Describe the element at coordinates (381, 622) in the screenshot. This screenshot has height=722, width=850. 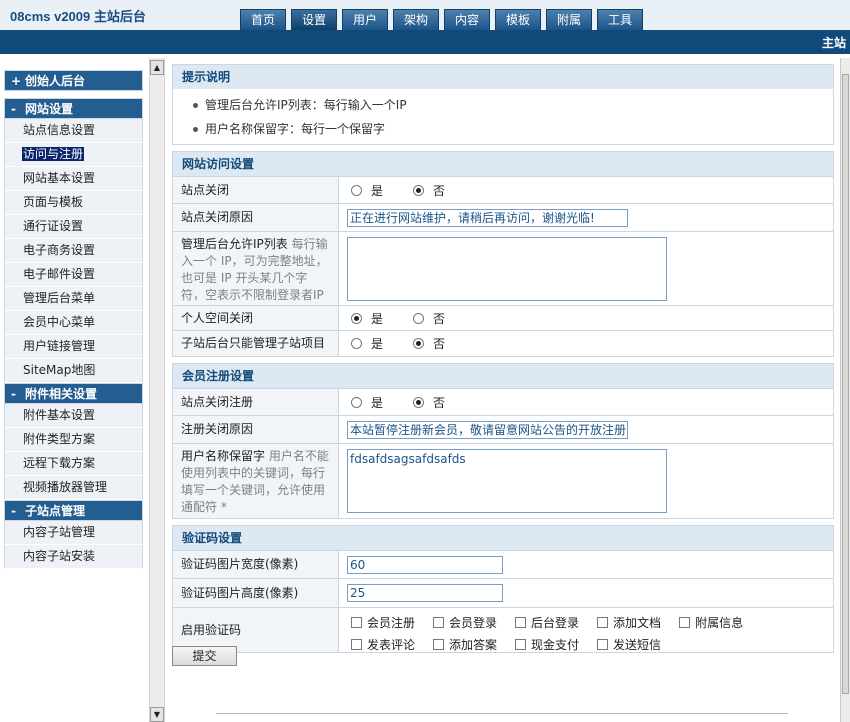
I see `captcha-member-register-checkbox: 会员注册` at that location.